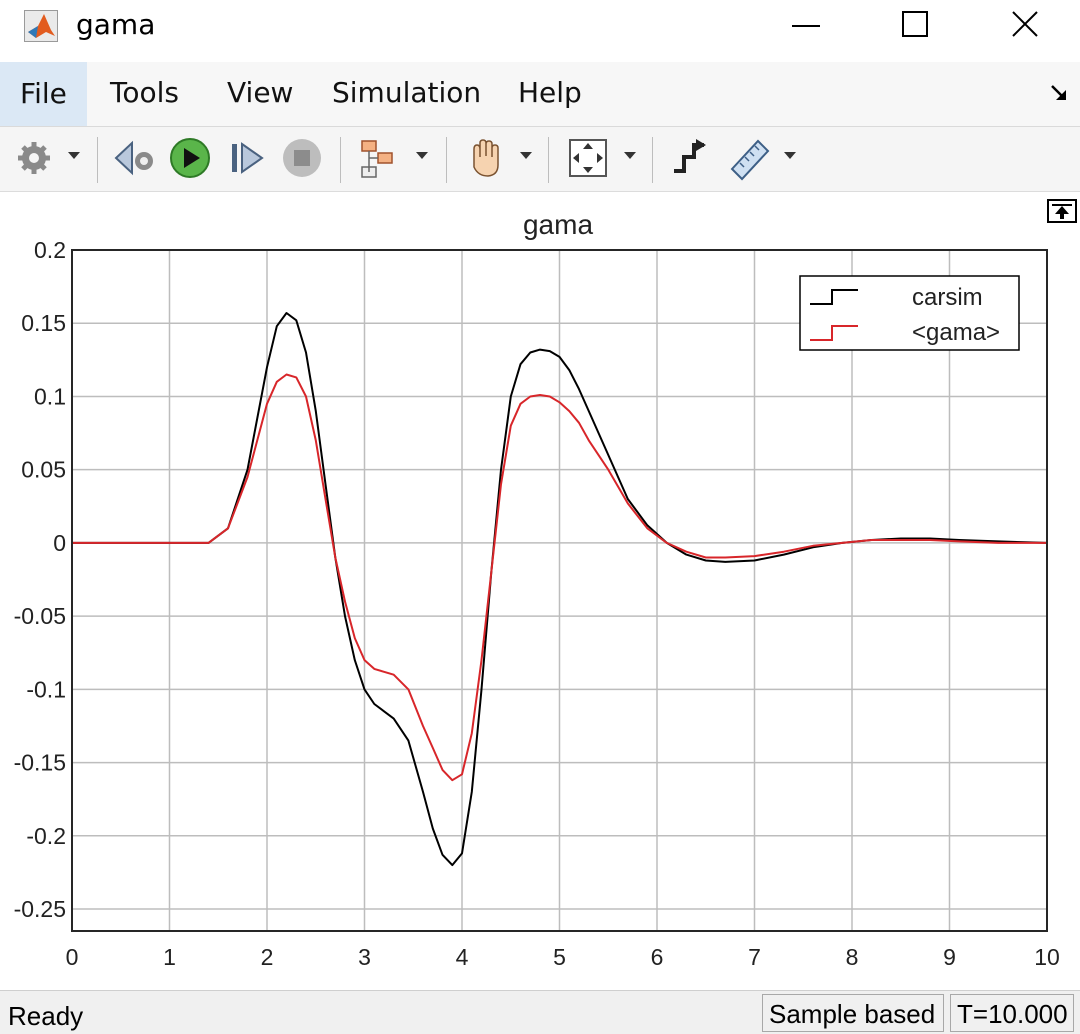 This screenshot has height=1034, width=1080. Describe the element at coordinates (852, 957) in the screenshot. I see `x-tick-label: 8` at that location.